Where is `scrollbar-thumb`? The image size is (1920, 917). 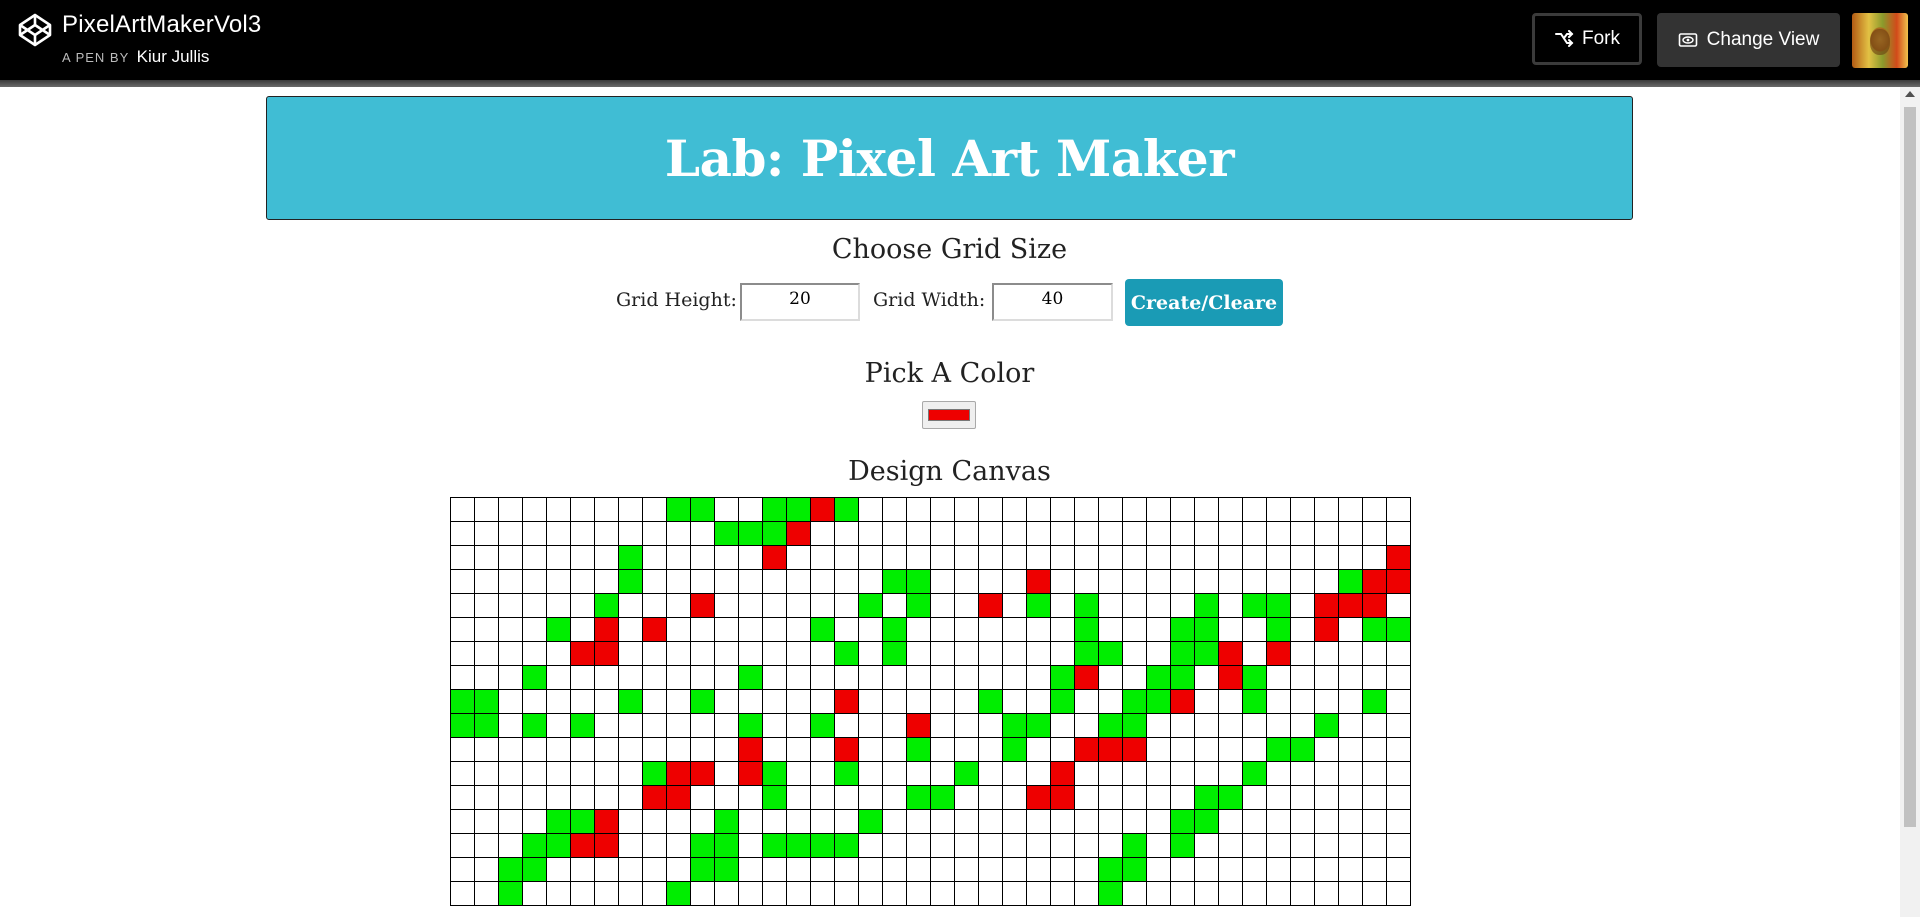
scrollbar-thumb is located at coordinates (1910, 467).